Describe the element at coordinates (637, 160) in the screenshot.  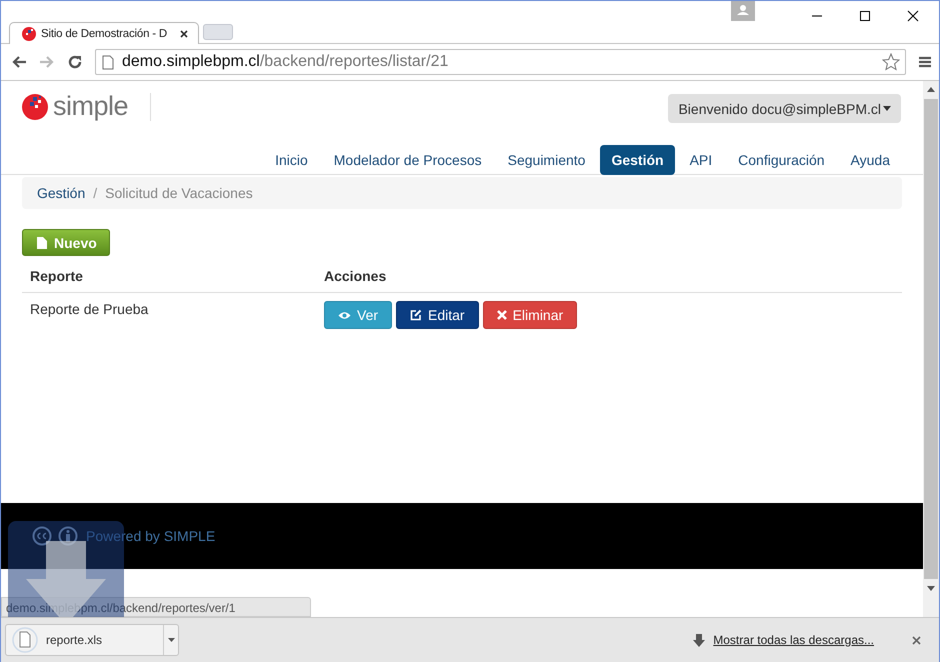
I see `nav-tab: Gestión` at that location.